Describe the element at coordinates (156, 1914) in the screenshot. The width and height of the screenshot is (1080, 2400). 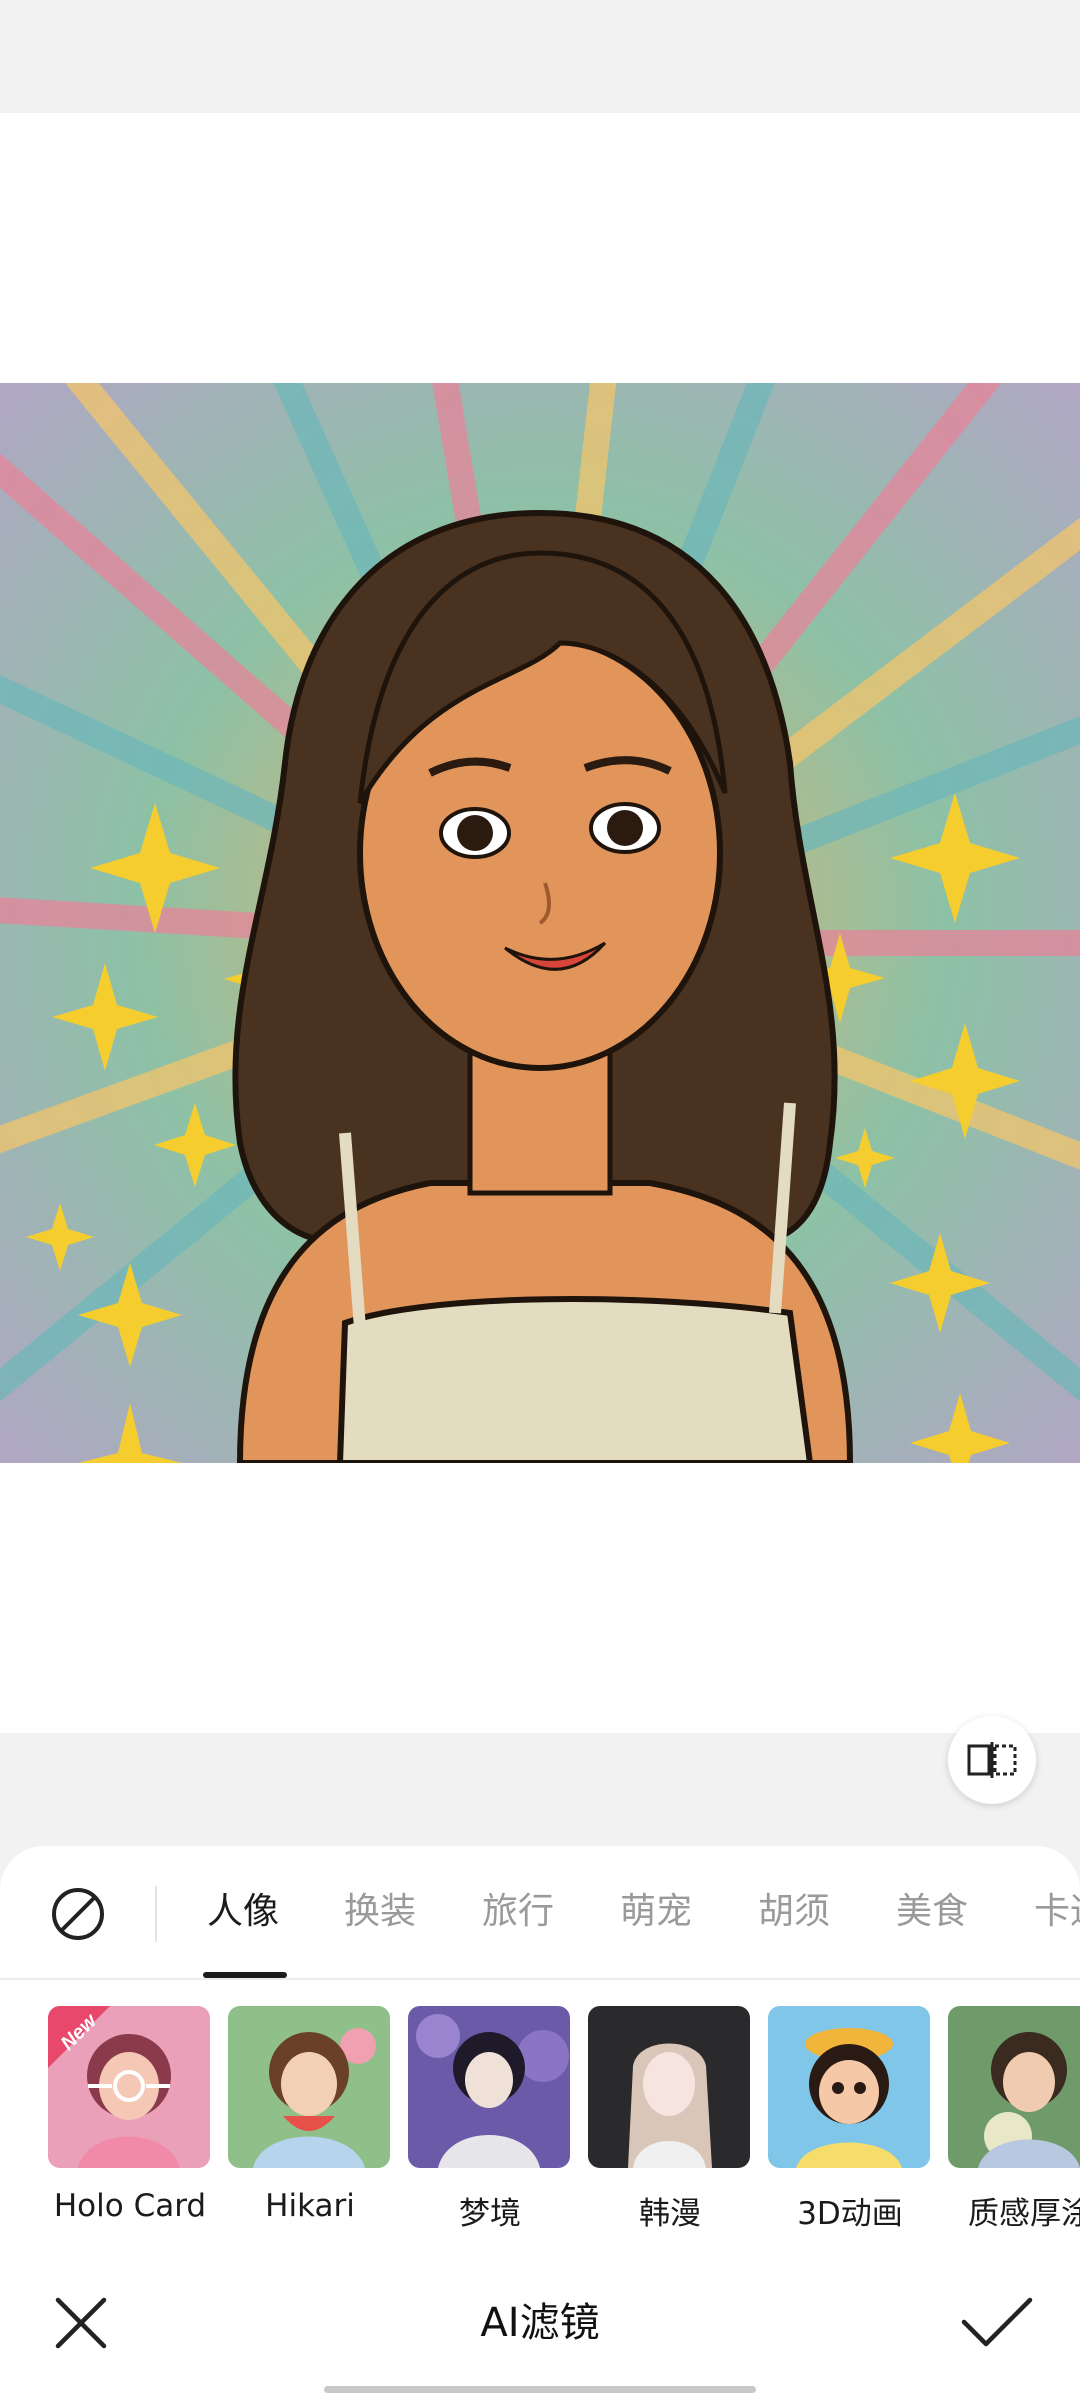
I see `tabs-divider` at that location.